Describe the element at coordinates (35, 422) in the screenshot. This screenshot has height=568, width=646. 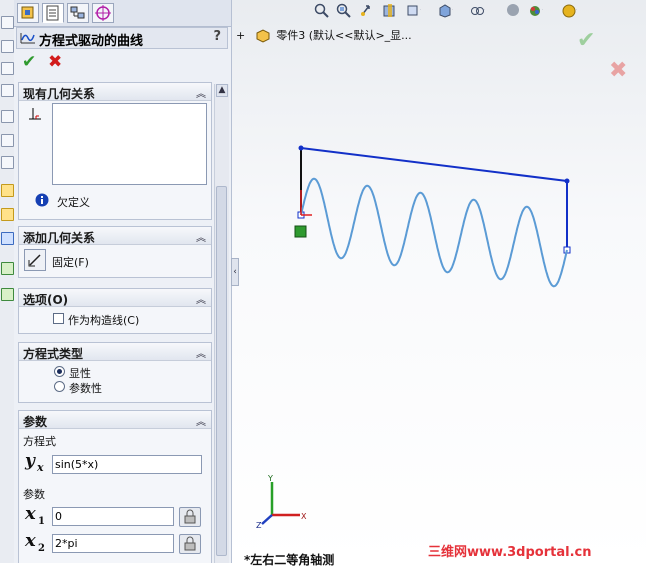
I see `section-title: 参数` at that location.